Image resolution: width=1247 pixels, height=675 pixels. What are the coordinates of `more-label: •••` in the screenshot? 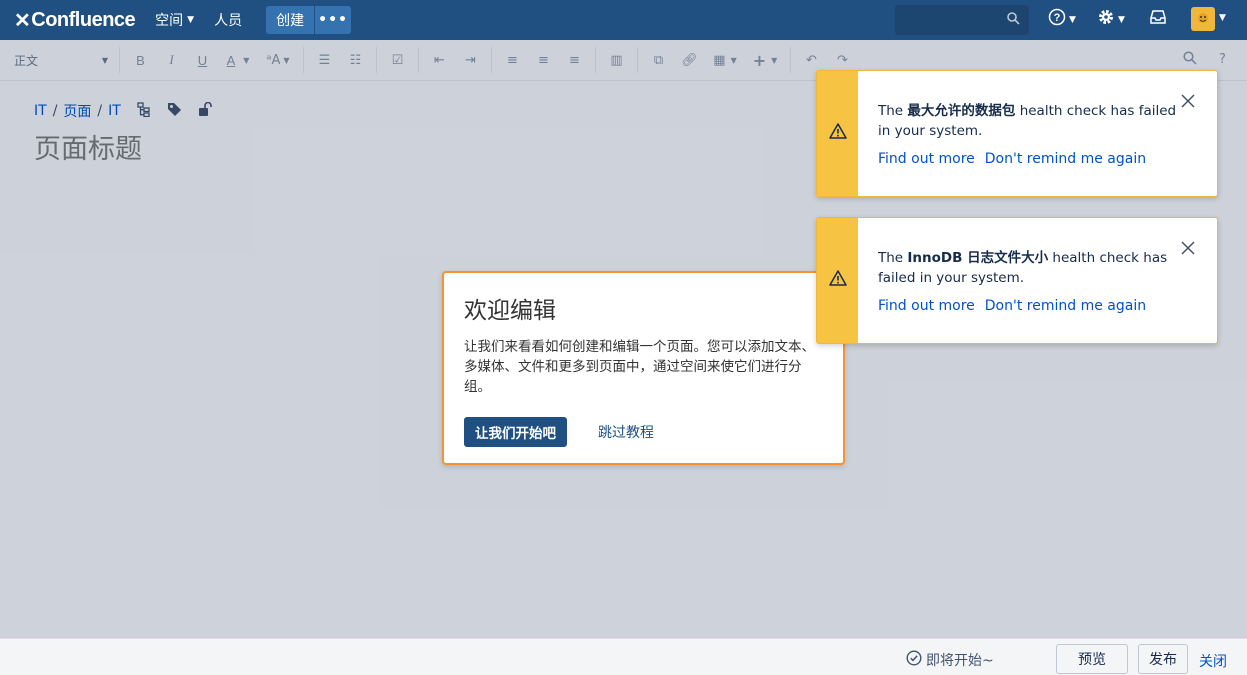 It's located at (333, 20).